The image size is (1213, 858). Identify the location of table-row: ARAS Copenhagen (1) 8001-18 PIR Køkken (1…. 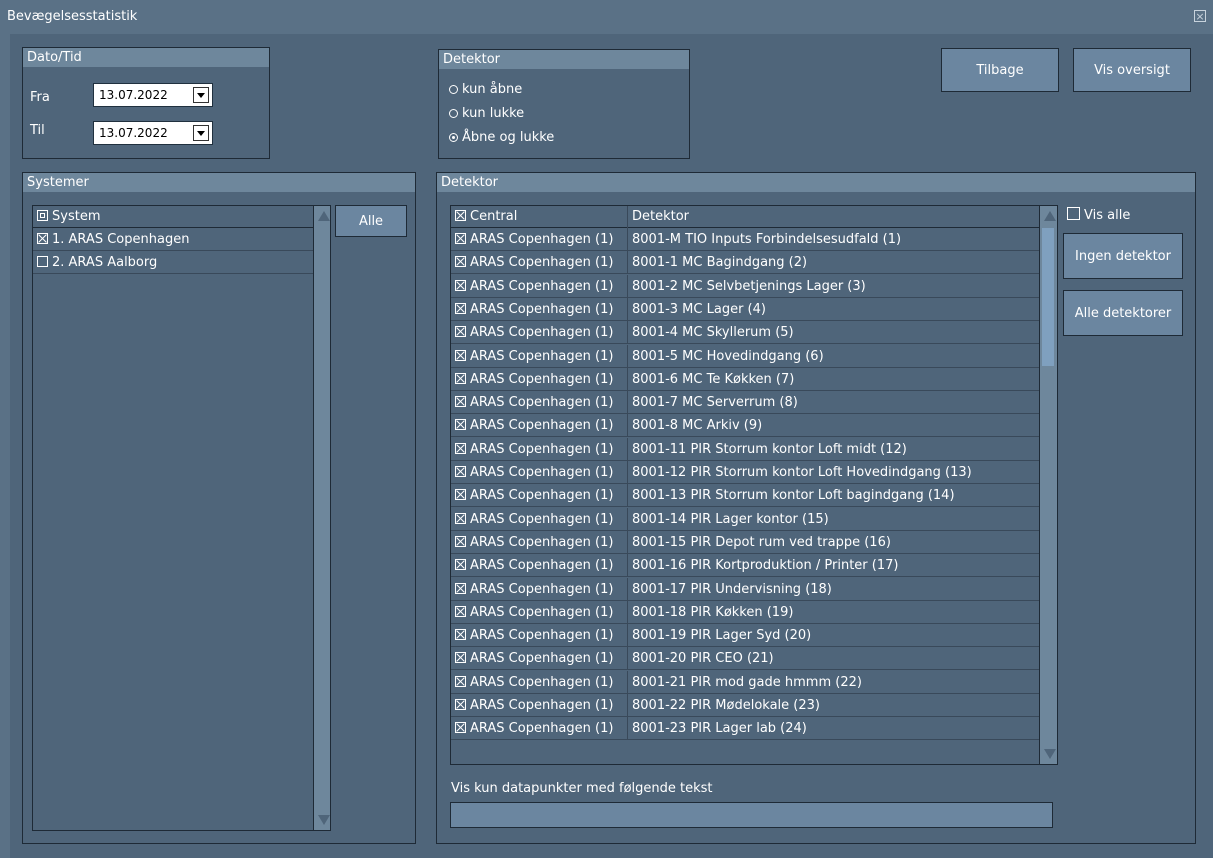
(745, 612).